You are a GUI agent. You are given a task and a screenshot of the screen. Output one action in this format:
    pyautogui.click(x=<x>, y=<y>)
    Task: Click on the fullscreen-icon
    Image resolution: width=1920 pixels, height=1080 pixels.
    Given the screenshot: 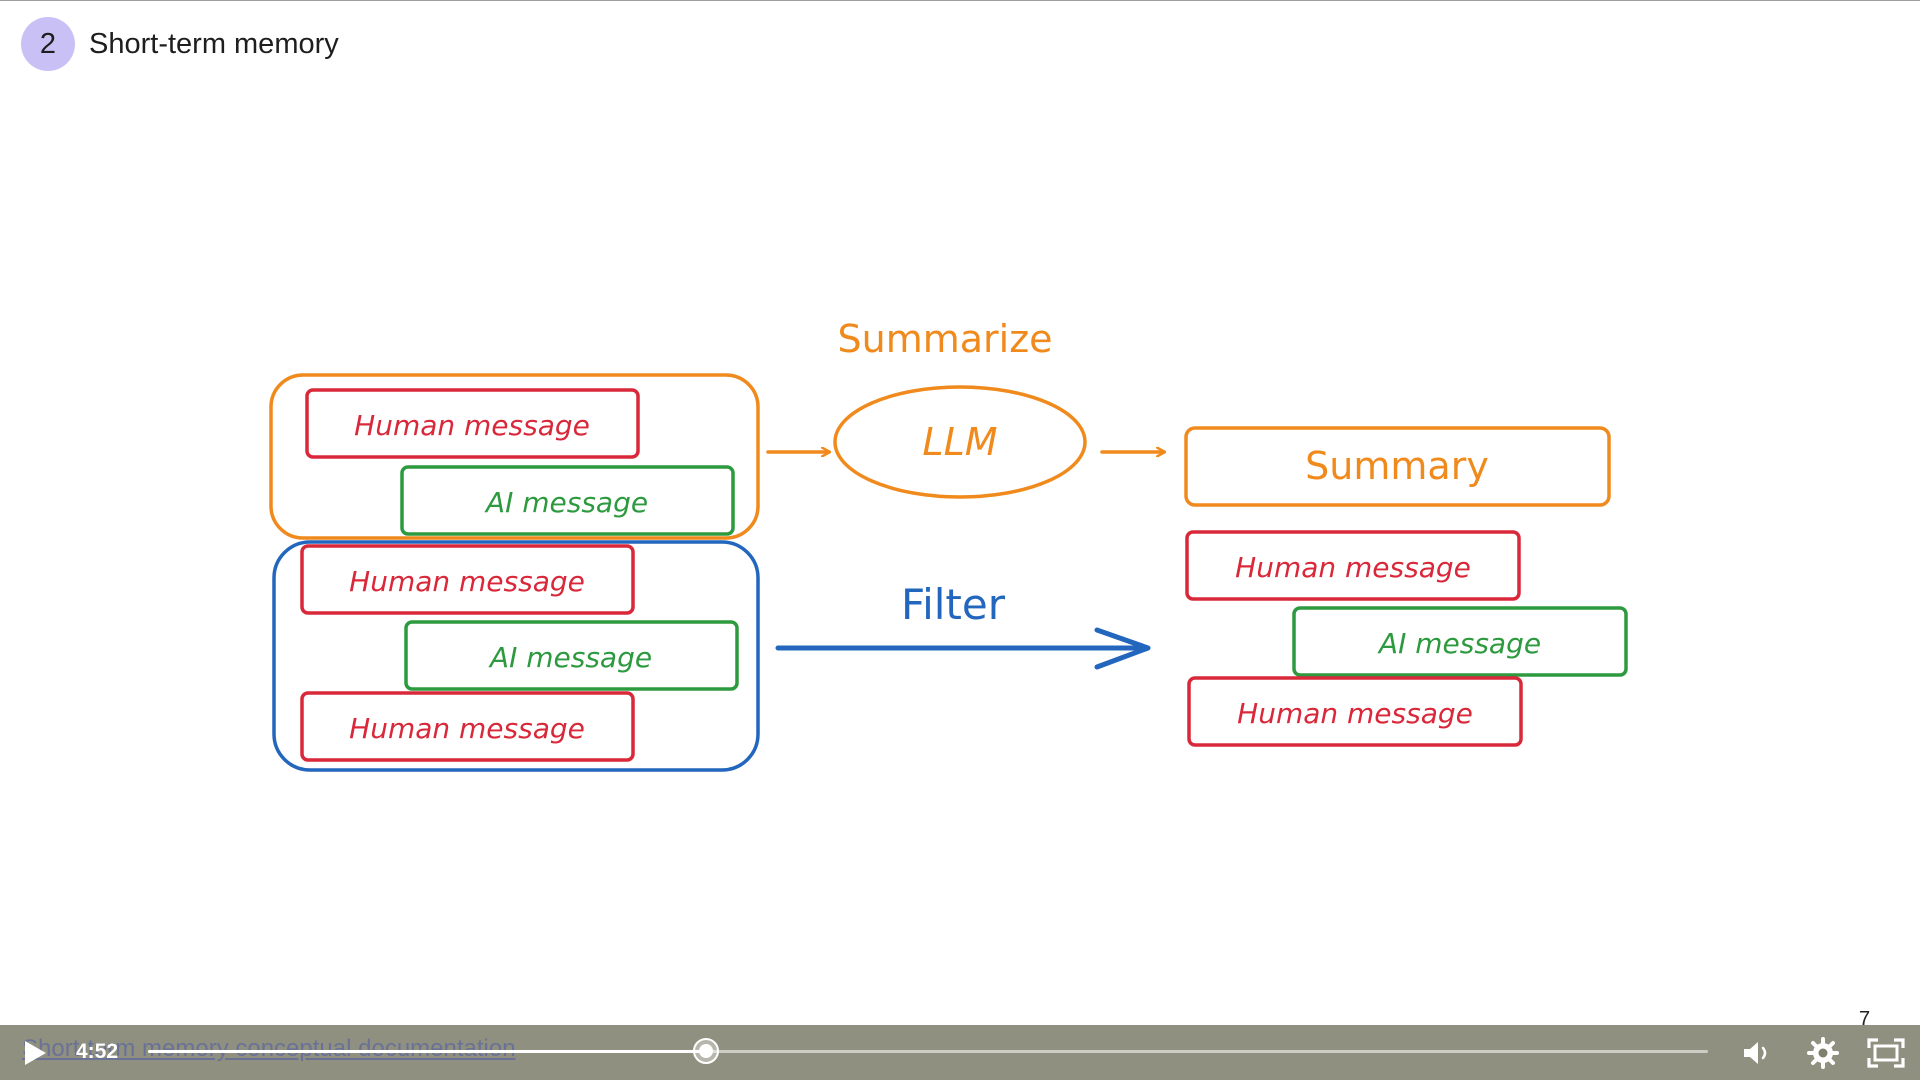 What is the action you would take?
    pyautogui.click(x=1886, y=1053)
    